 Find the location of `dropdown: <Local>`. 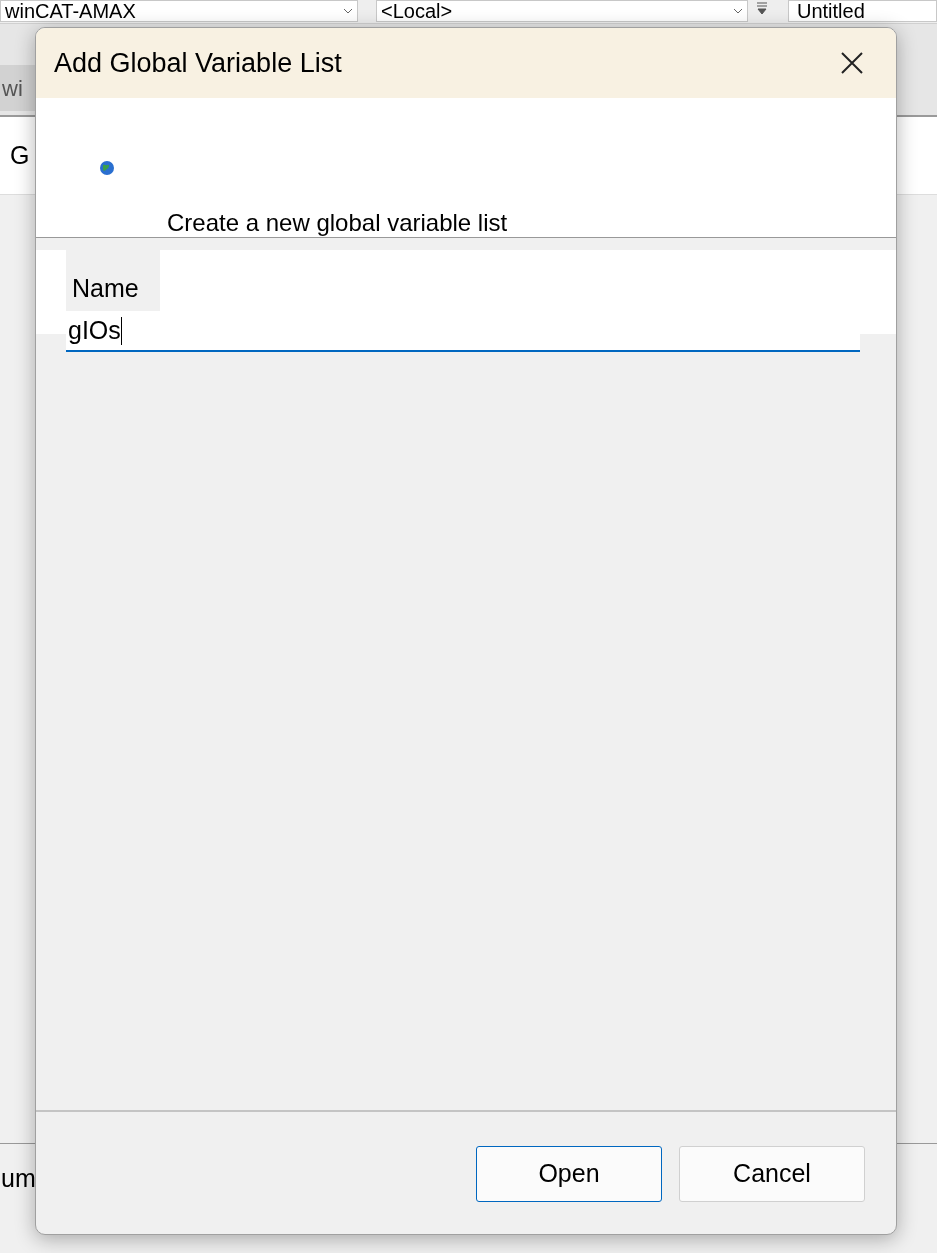

dropdown: <Local> is located at coordinates (562, 11).